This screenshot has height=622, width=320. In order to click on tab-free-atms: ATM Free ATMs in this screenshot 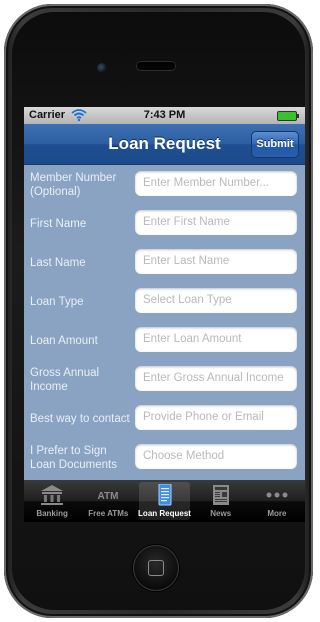, I will do `click(108, 501)`.